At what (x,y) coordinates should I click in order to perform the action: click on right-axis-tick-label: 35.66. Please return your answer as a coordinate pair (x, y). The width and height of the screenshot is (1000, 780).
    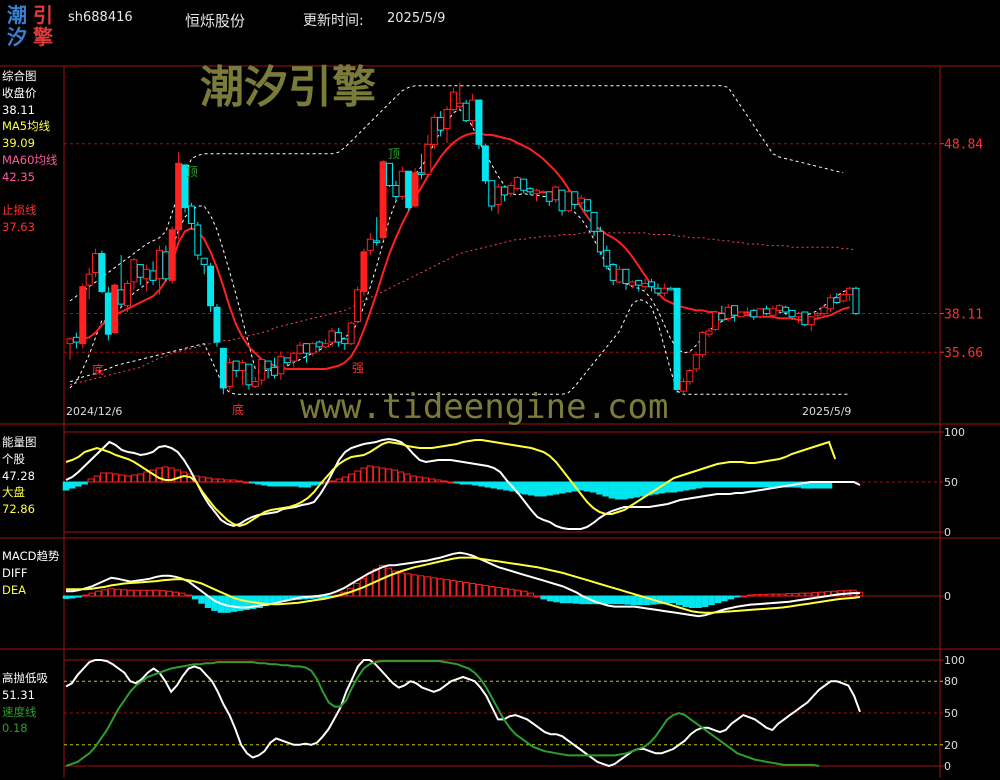
    Looking at the image, I should click on (963, 353).